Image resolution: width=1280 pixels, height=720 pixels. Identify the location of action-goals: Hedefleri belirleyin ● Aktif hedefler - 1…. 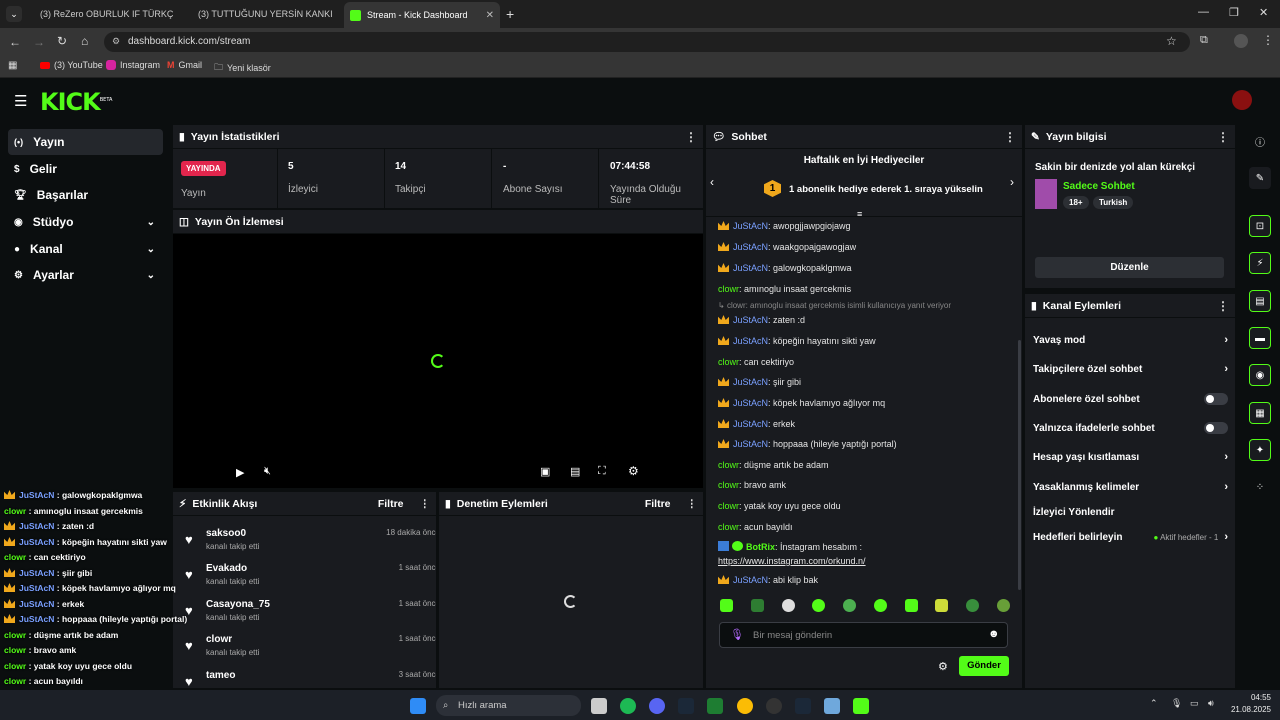
(1130, 537).